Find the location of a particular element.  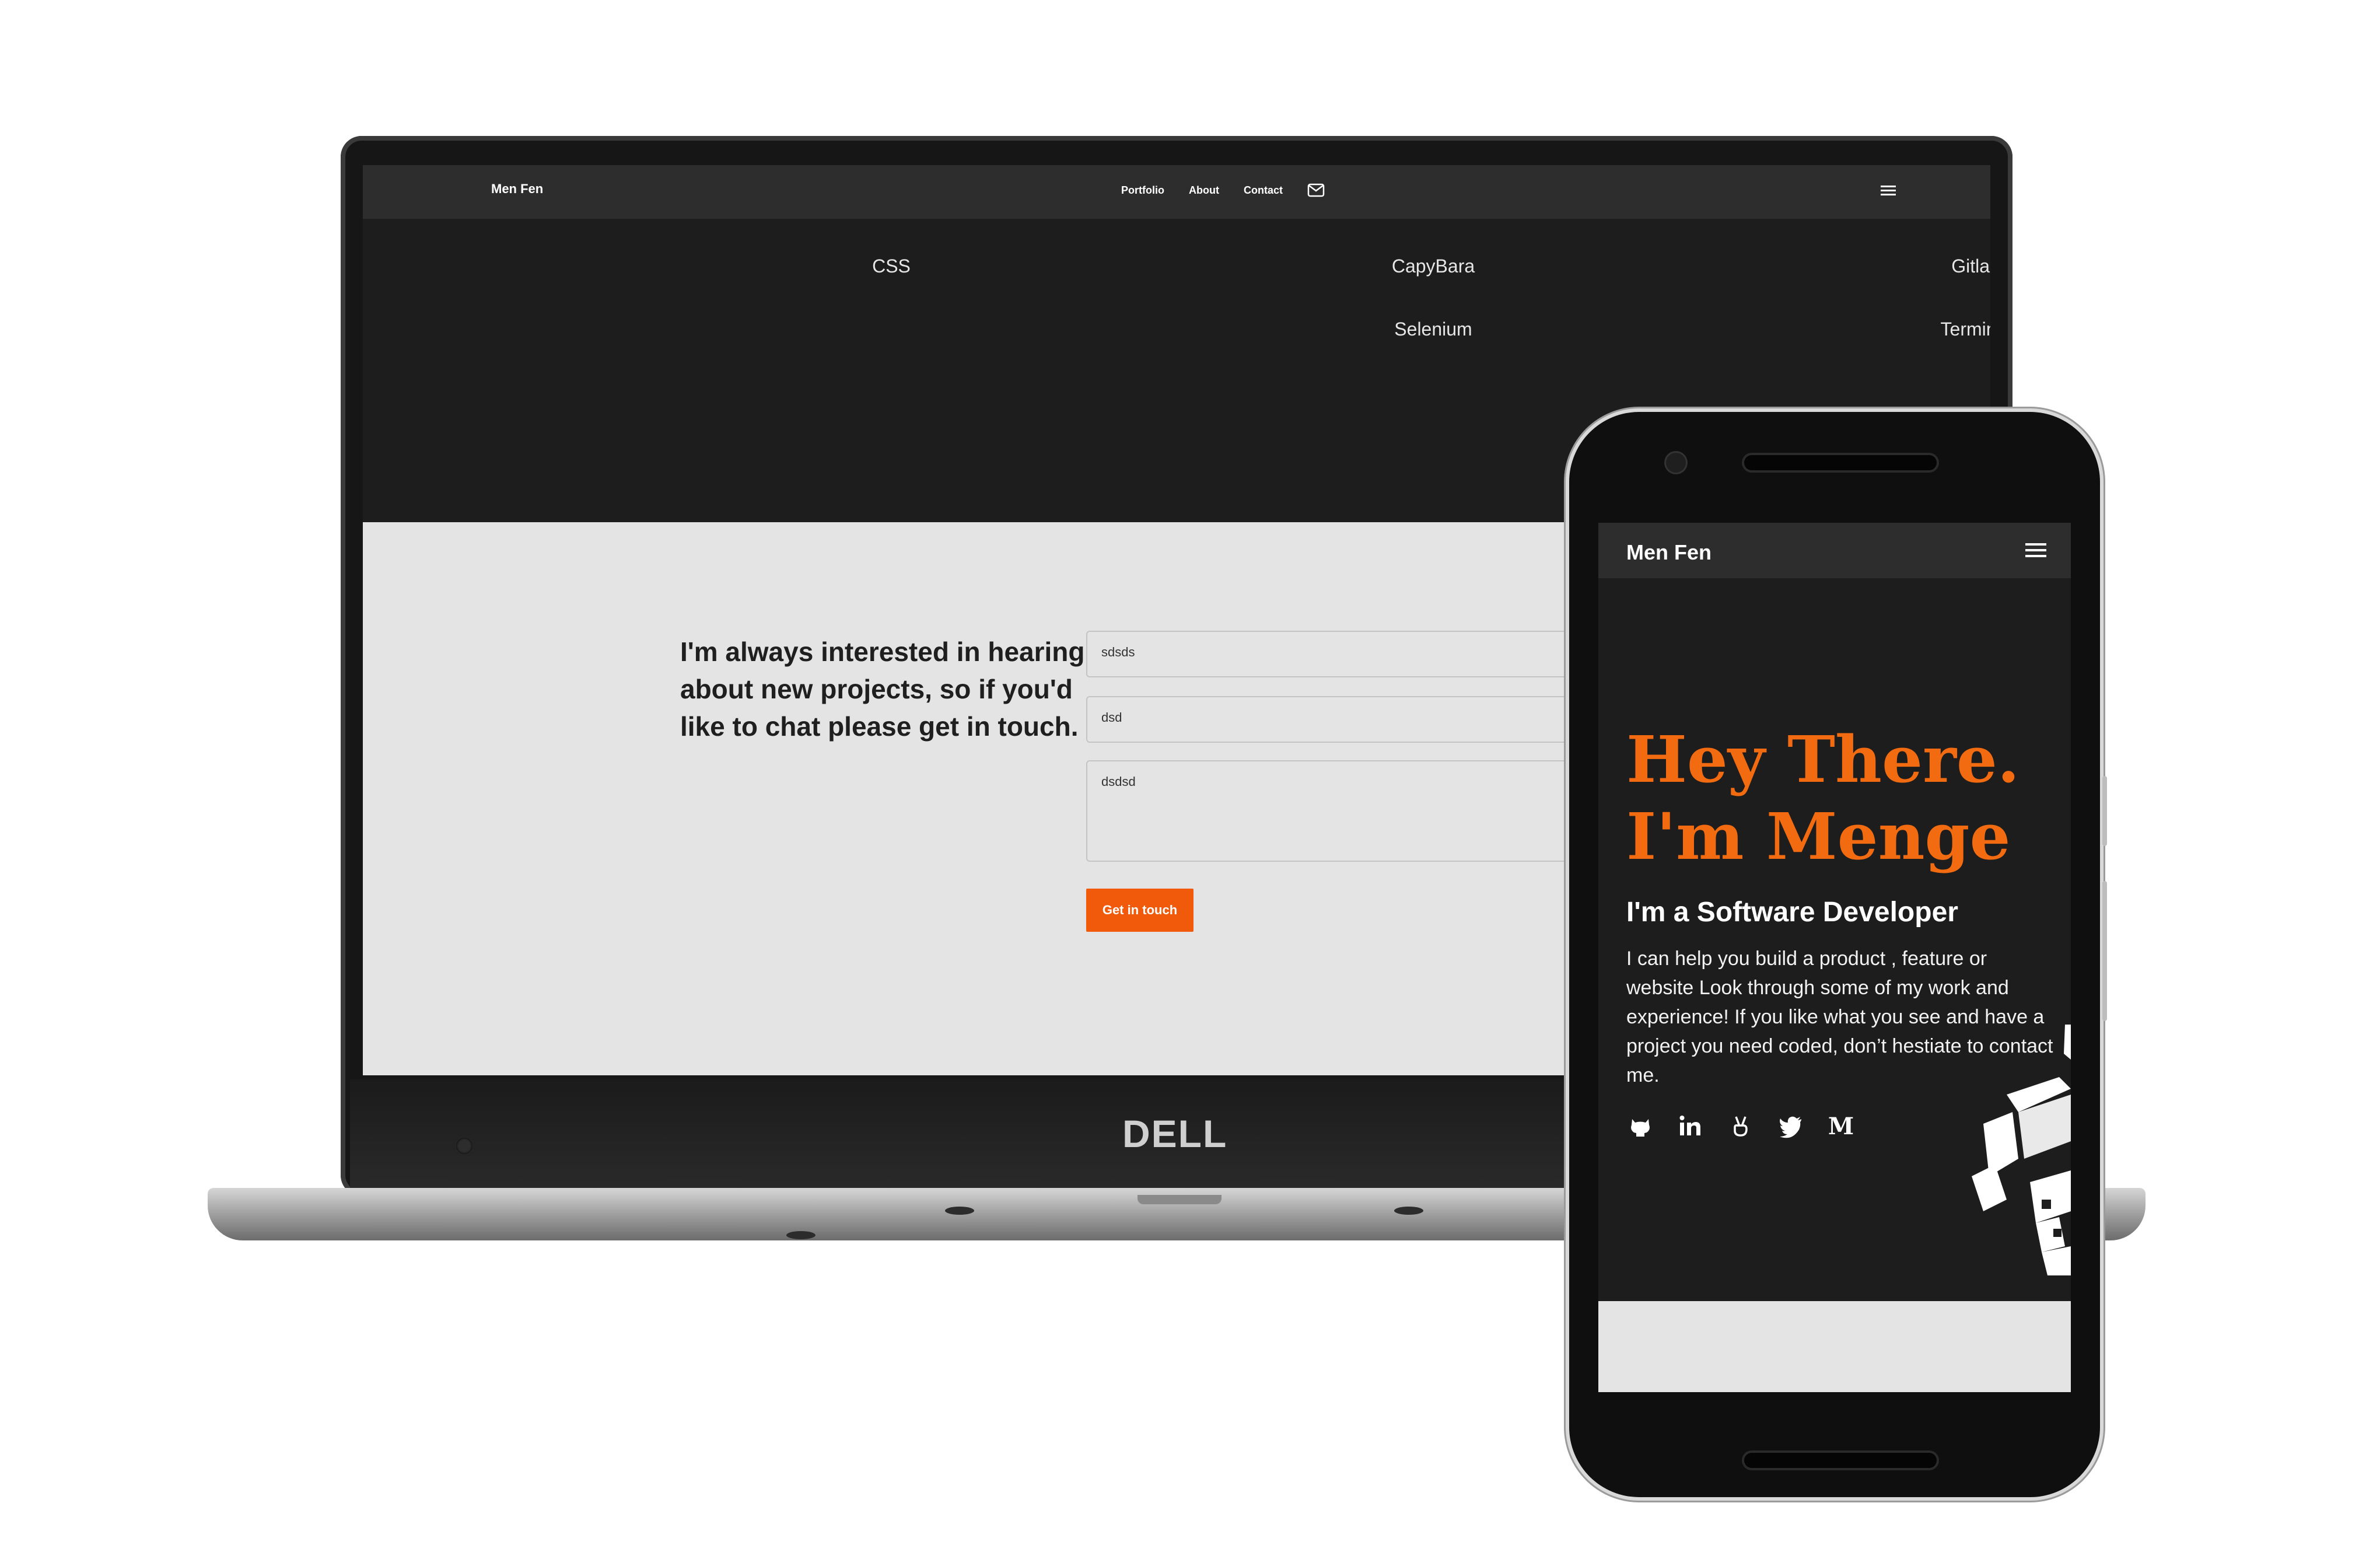

linkedin-icon is located at coordinates (1690, 1126).